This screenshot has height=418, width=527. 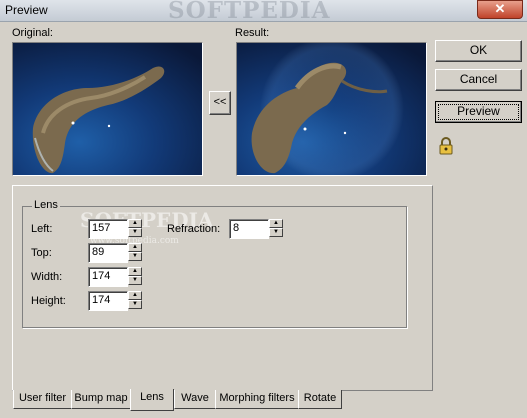 I want to click on left-field, so click(x=108, y=229).